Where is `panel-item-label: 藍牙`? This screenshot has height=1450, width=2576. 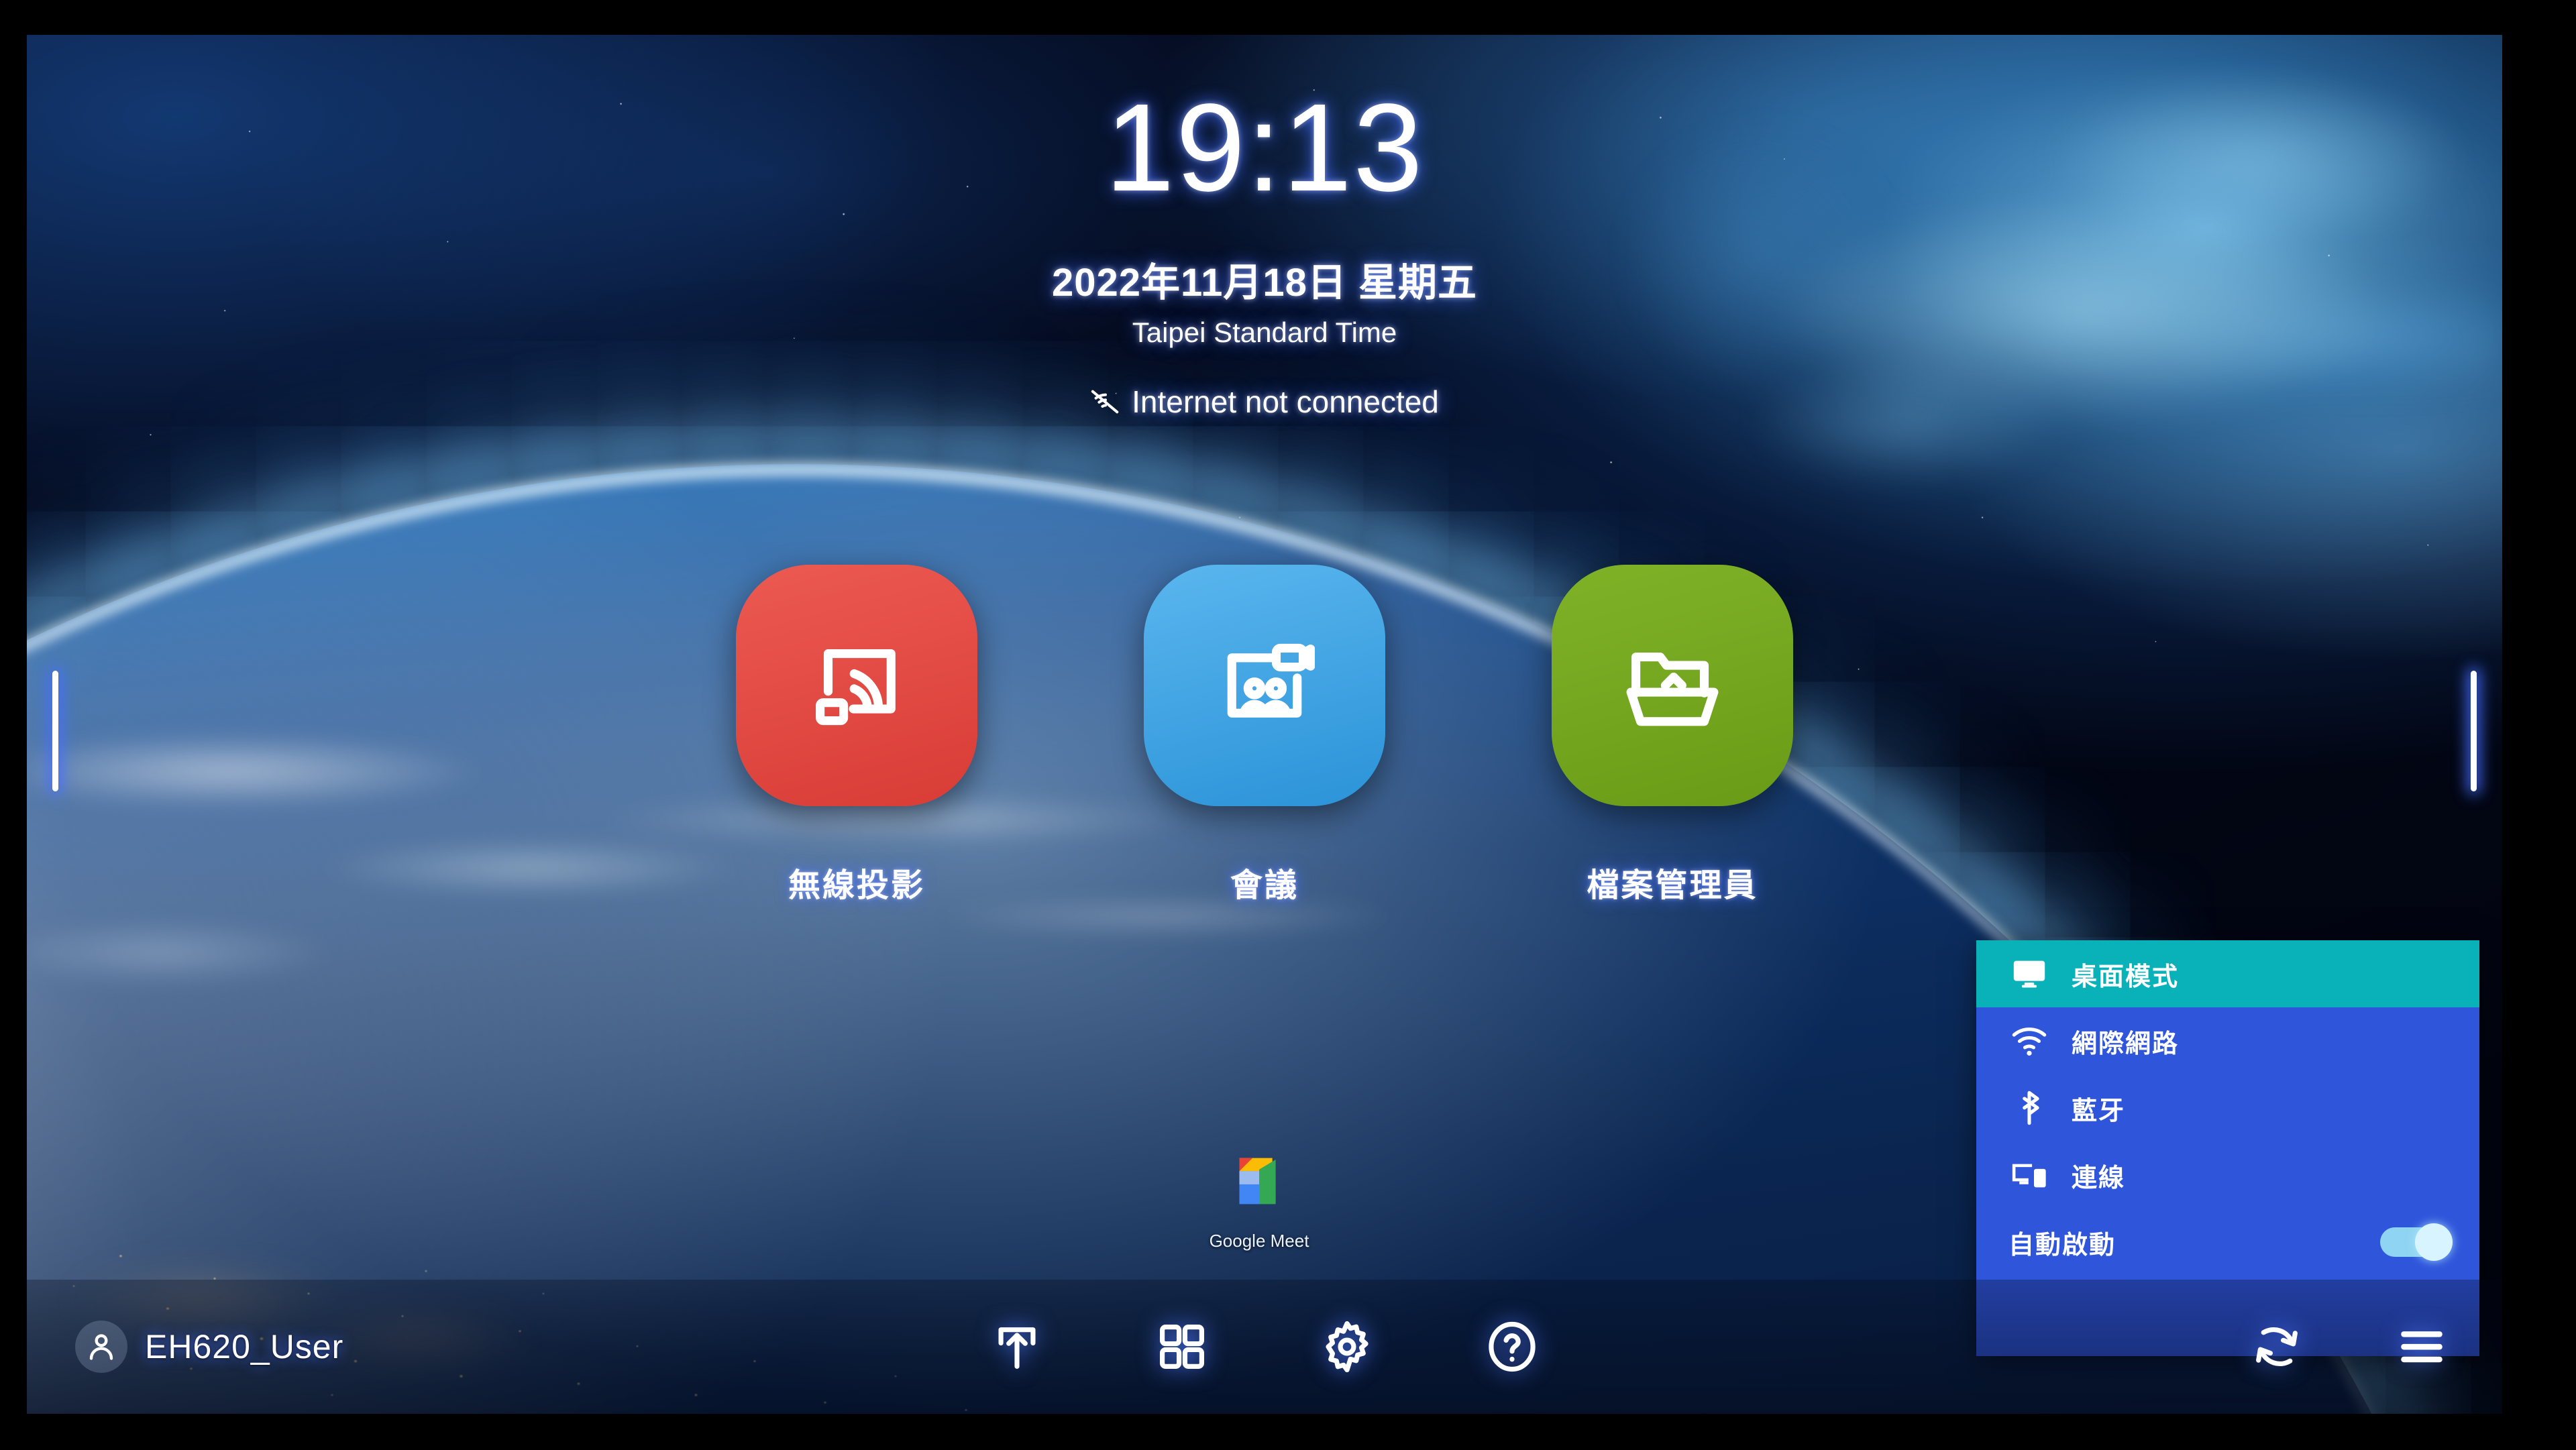 panel-item-label: 藍牙 is located at coordinates (2099, 1111).